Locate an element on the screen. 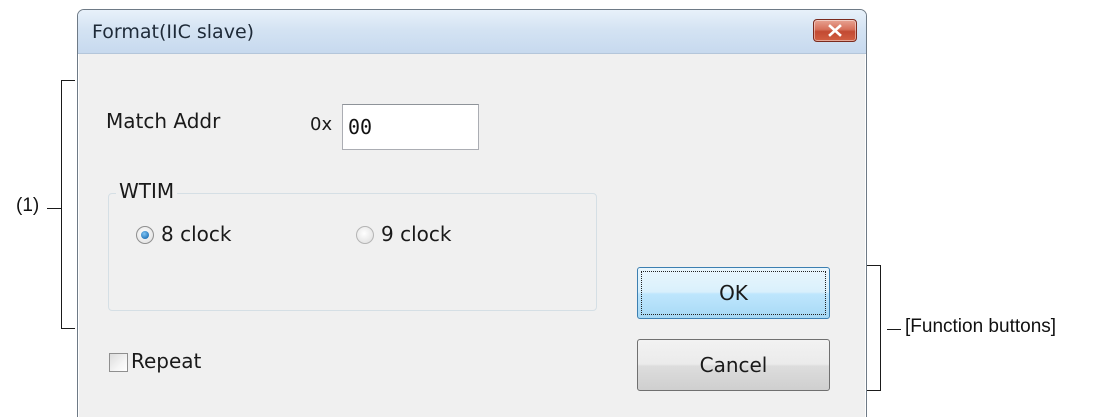  wtim-8-clock-radio is located at coordinates (145, 235).